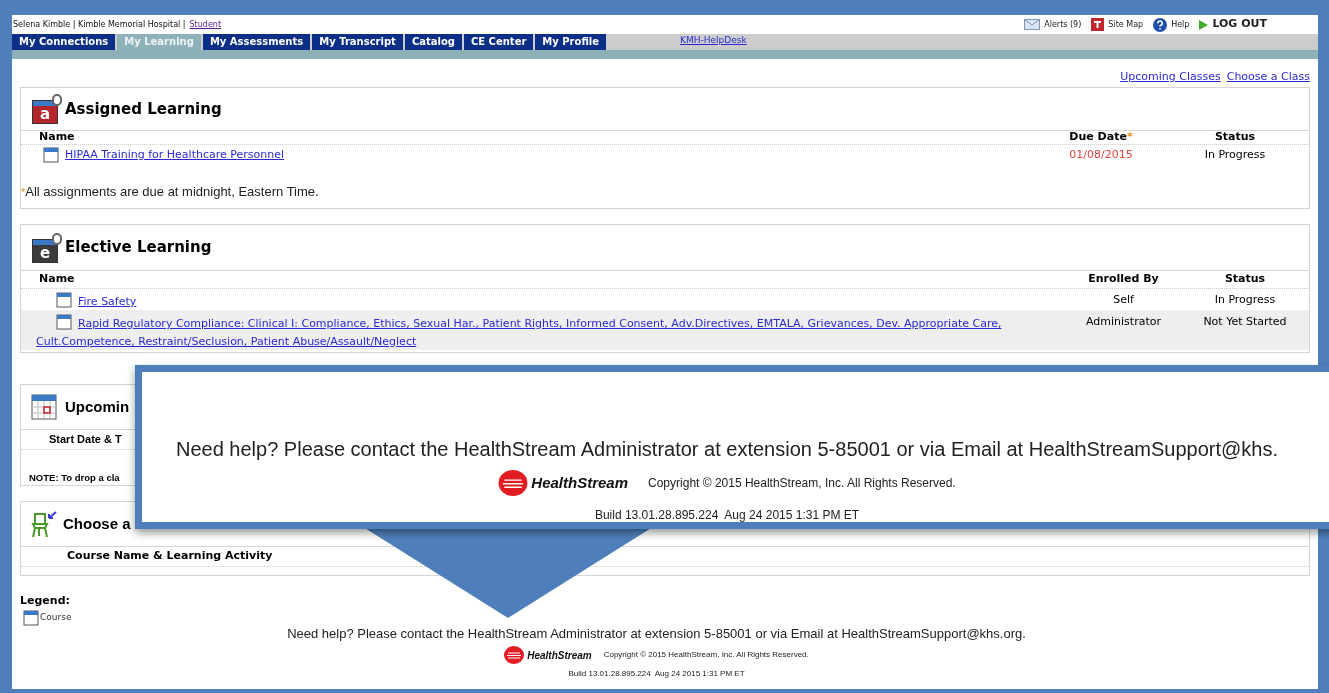 The image size is (1329, 693). Describe the element at coordinates (1123, 322) in the screenshot. I see `enrolled-by: Administrator` at that location.